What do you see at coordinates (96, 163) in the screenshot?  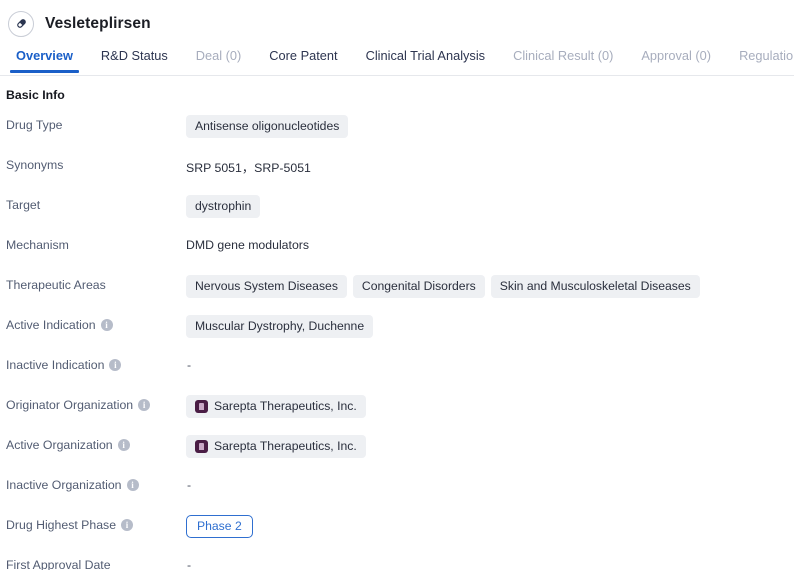 I see `info-row-label: Synonyms` at bounding box center [96, 163].